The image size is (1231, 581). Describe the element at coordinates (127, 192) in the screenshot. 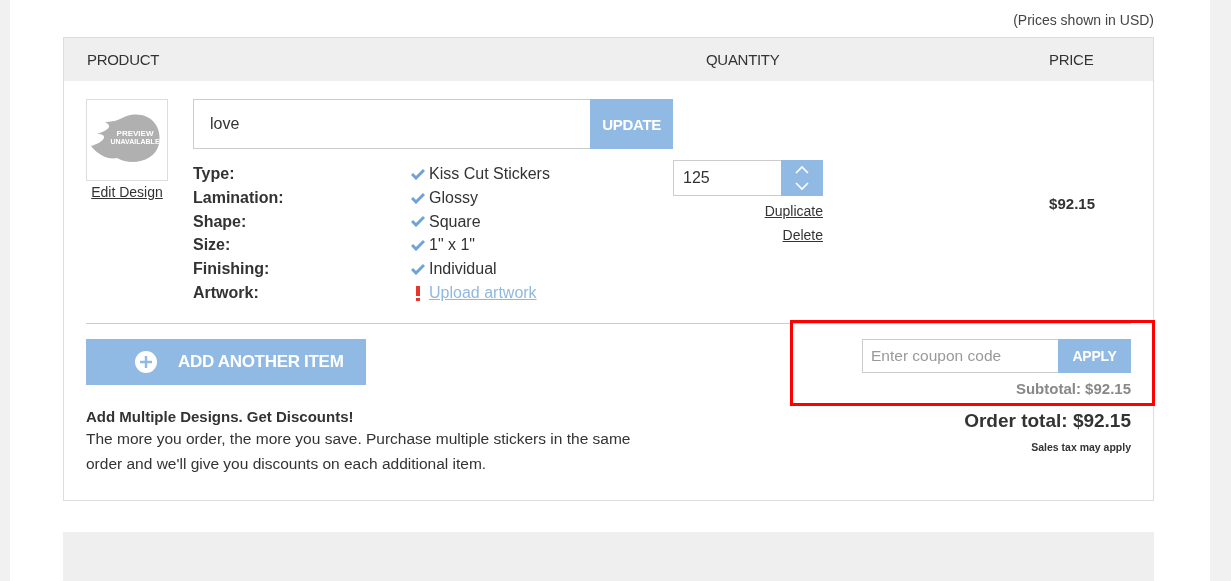

I see `edit-design-link: Edit Design` at that location.